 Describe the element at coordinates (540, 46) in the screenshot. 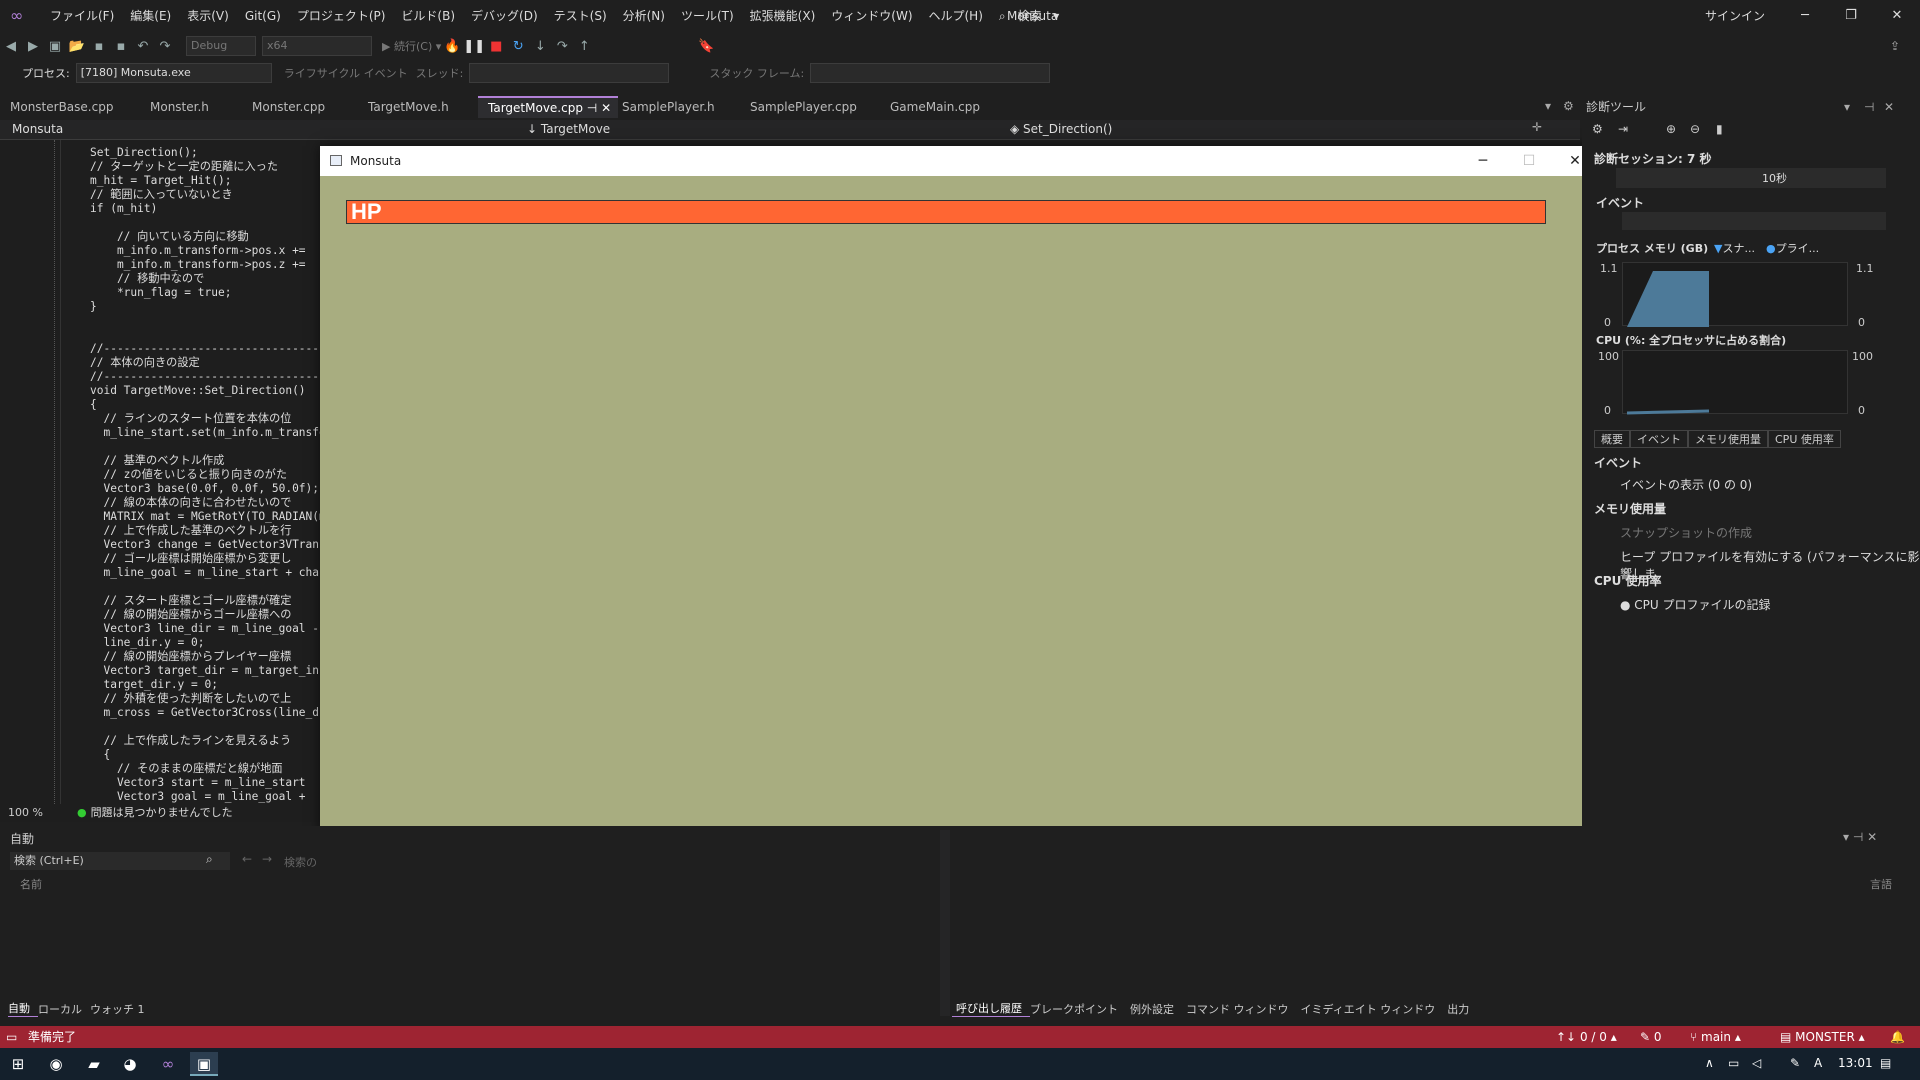

I see `step-into-icon: ↓` at that location.